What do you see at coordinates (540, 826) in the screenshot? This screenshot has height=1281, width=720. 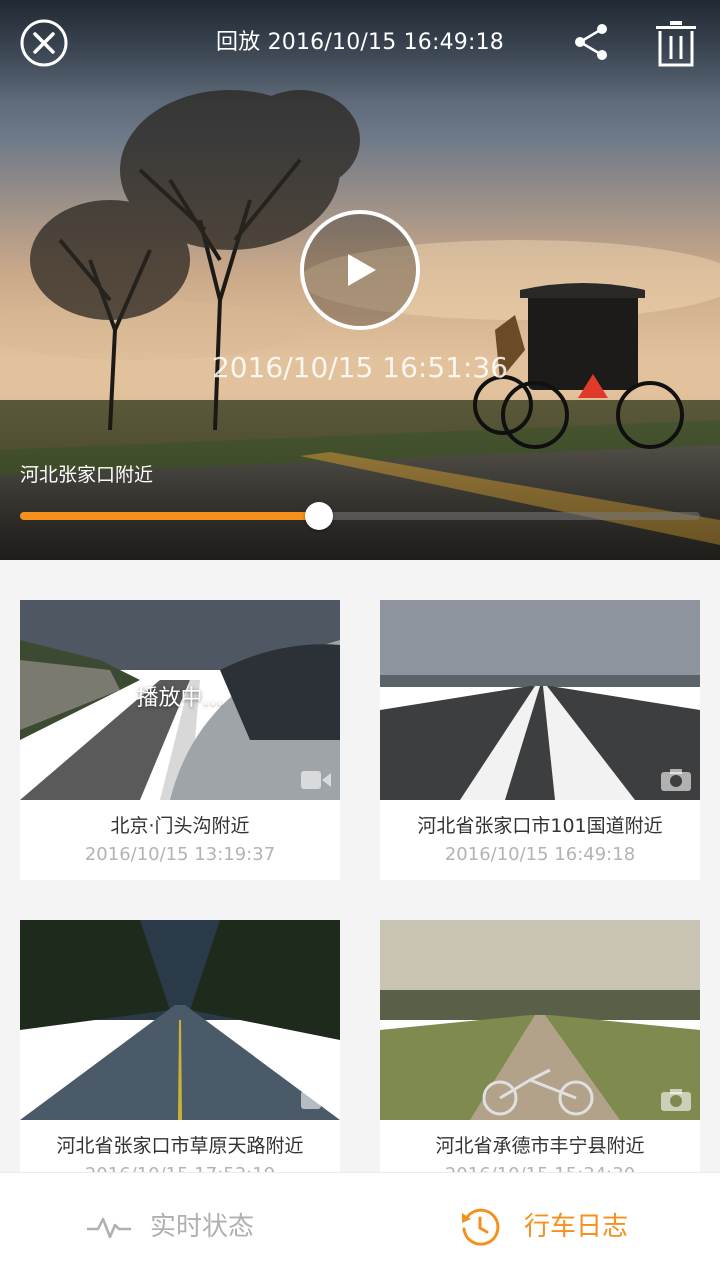 I see `clip-location: 河北省张家口市101国道附近` at bounding box center [540, 826].